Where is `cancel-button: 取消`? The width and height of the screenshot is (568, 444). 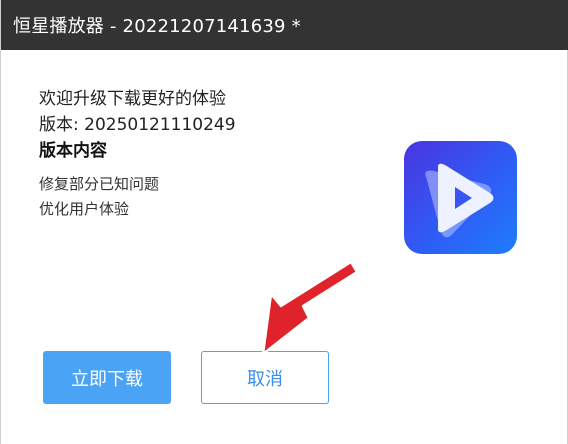 cancel-button: 取消 is located at coordinates (265, 377).